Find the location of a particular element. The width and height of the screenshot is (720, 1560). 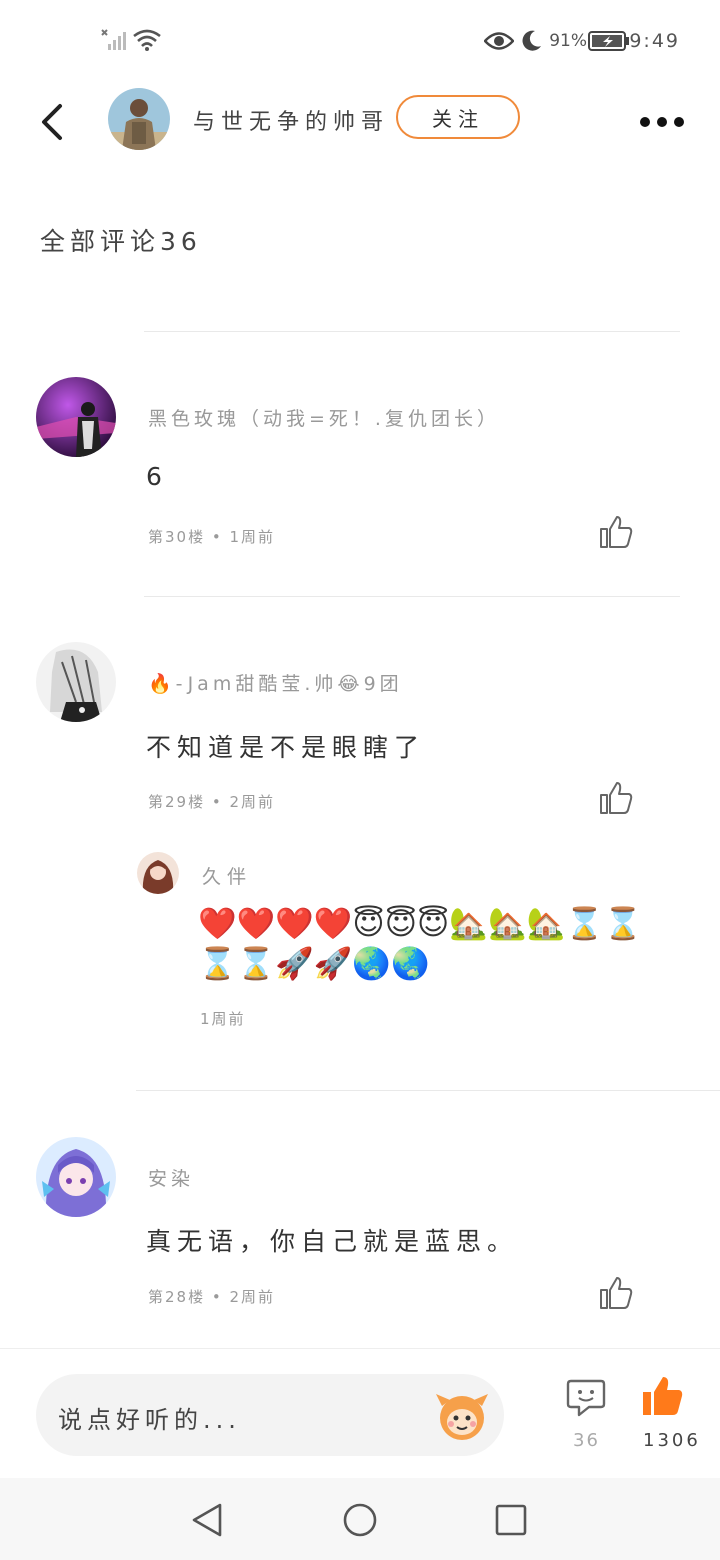

battery-percent: 91% is located at coordinates (568, 41).